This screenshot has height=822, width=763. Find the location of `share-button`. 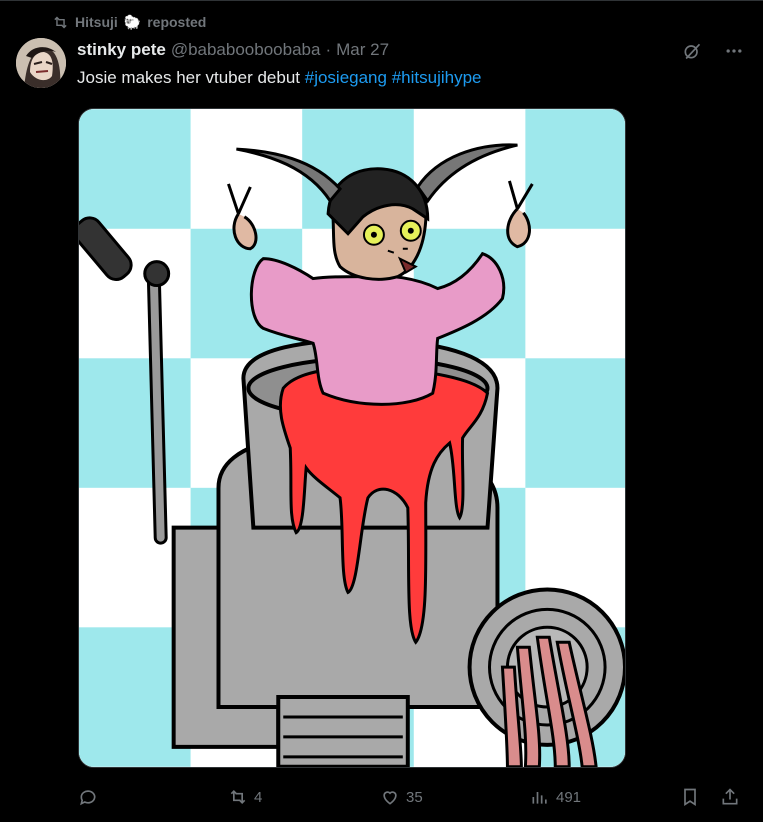

share-button is located at coordinates (730, 797).